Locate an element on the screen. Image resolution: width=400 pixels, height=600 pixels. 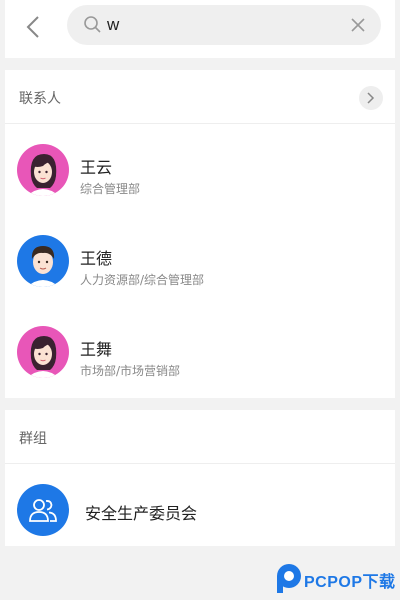
contacts-section-header: 联系人 is located at coordinates (200, 97).